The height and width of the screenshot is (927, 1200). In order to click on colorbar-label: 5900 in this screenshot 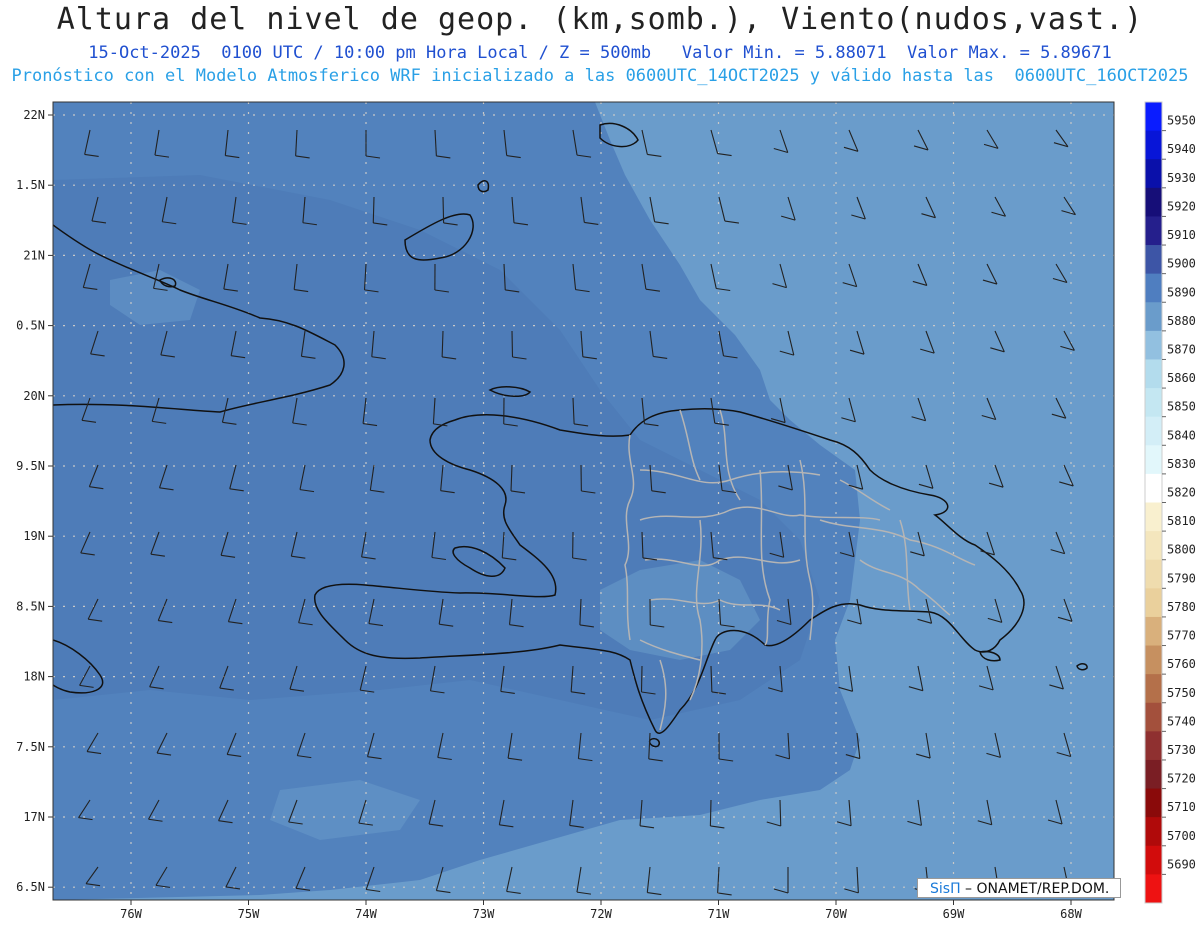, I will do `click(1181, 264)`.